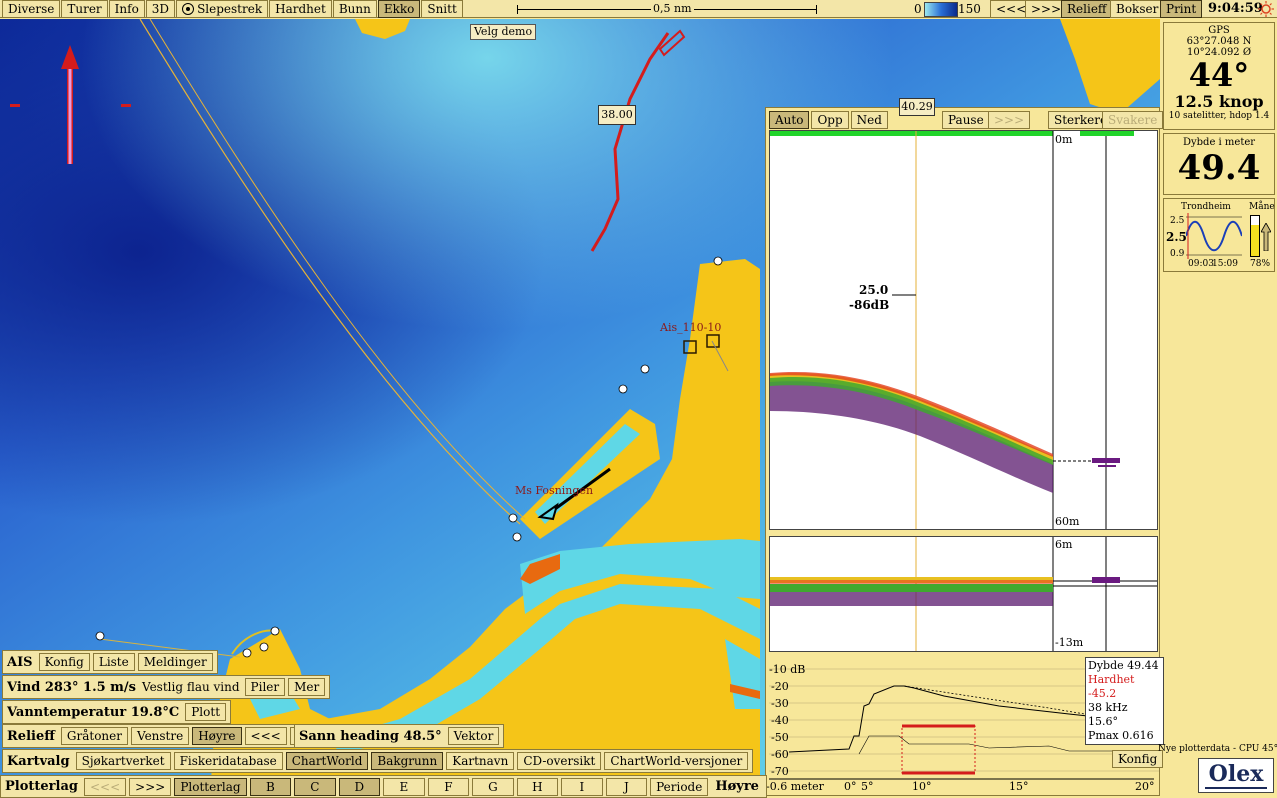 This screenshot has width=1277, height=798. What do you see at coordinates (265, 736) in the screenshot?
I see `relieff-prev-button: <<<` at bounding box center [265, 736].